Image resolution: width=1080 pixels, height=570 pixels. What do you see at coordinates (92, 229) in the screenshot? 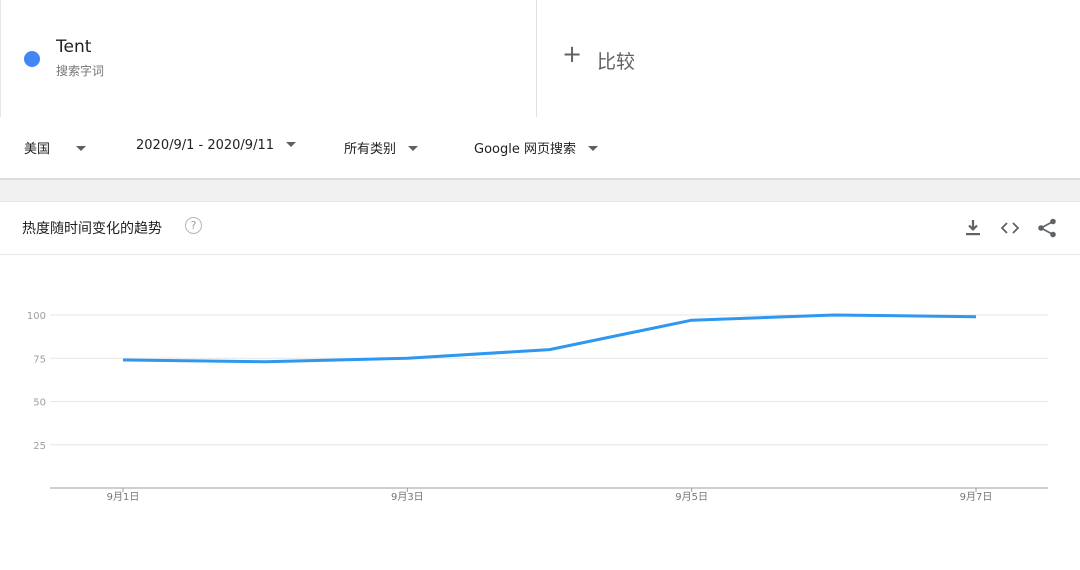
I see `card-title: 热度随时间变化的趋势` at bounding box center [92, 229].